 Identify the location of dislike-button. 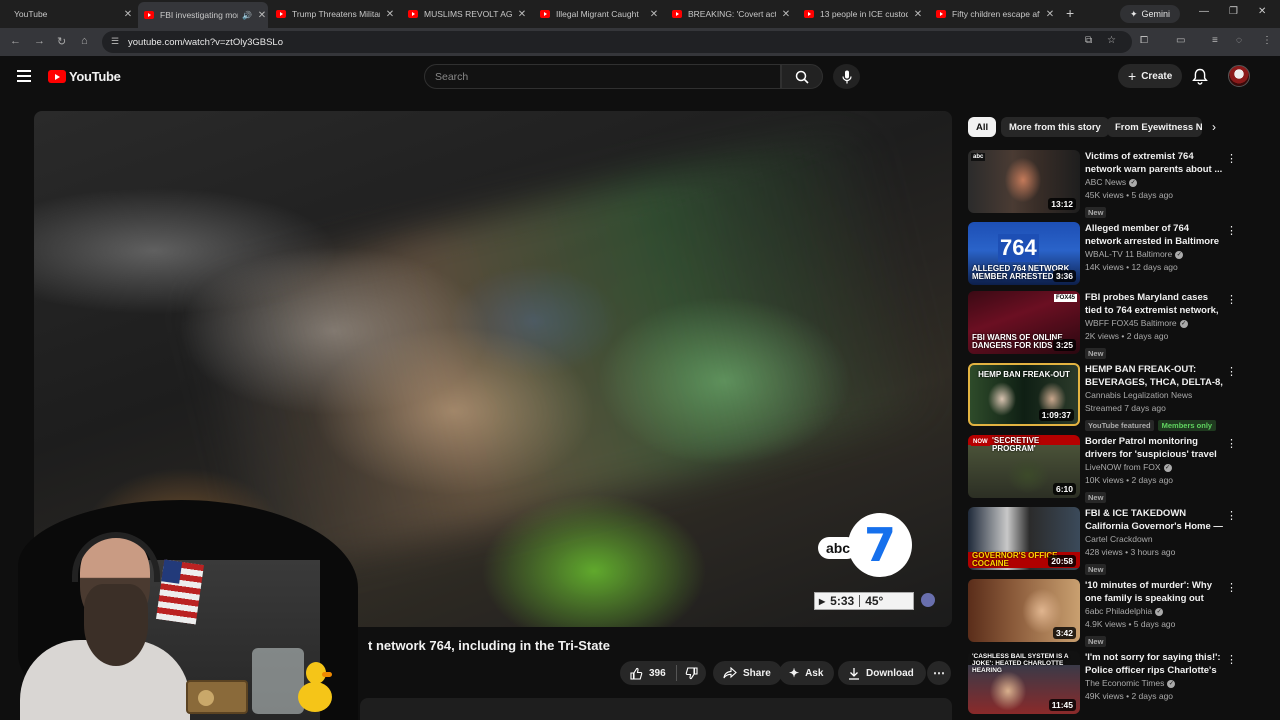
(691, 673).